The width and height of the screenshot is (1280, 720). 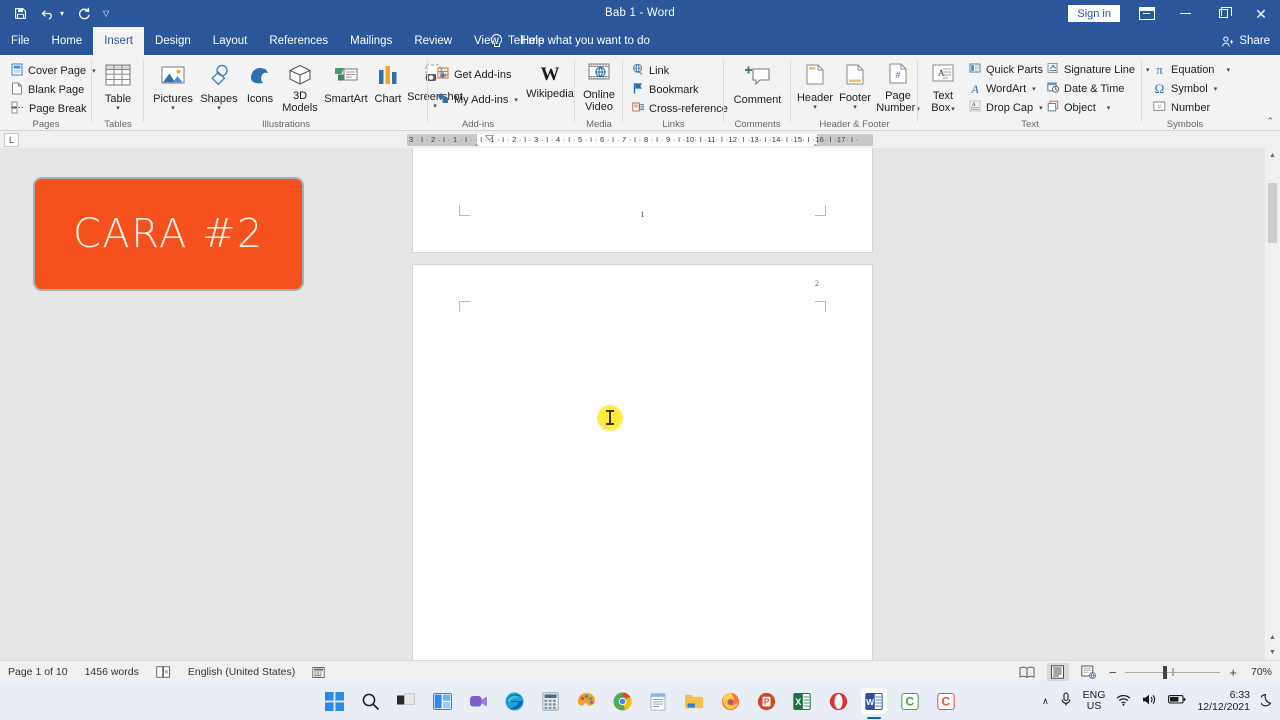 I want to click on wifi-icon, so click(x=1123, y=701).